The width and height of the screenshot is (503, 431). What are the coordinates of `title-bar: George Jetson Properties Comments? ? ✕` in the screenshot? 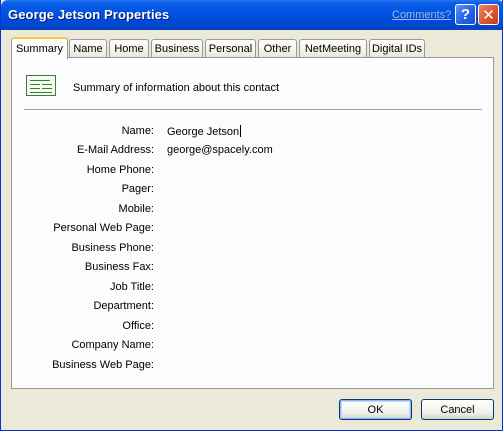 It's located at (252, 15).